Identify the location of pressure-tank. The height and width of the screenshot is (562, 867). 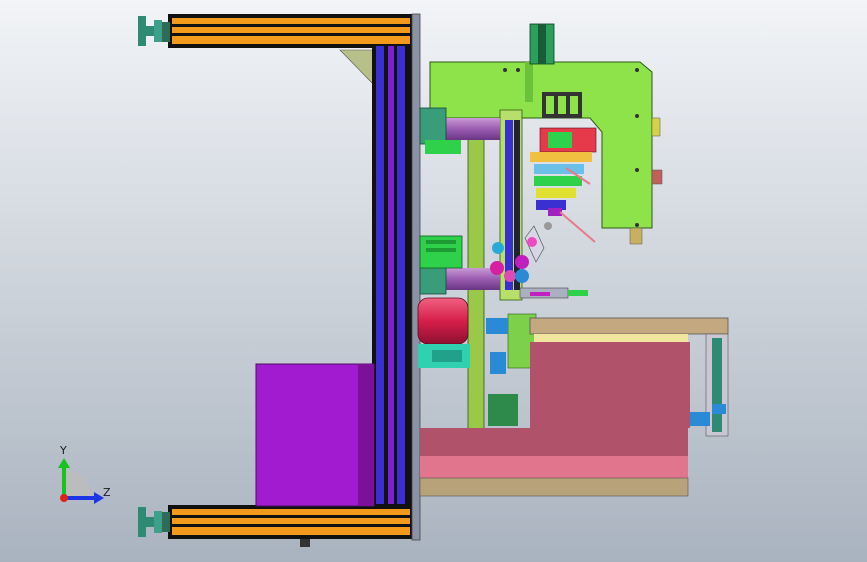
(443, 332).